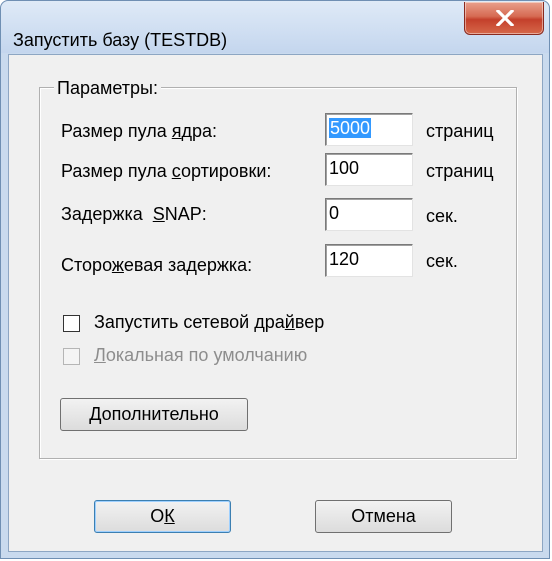 This screenshot has width=552, height=561. Describe the element at coordinates (154, 414) in the screenshot. I see `advanced-button: Дополнительно` at that location.